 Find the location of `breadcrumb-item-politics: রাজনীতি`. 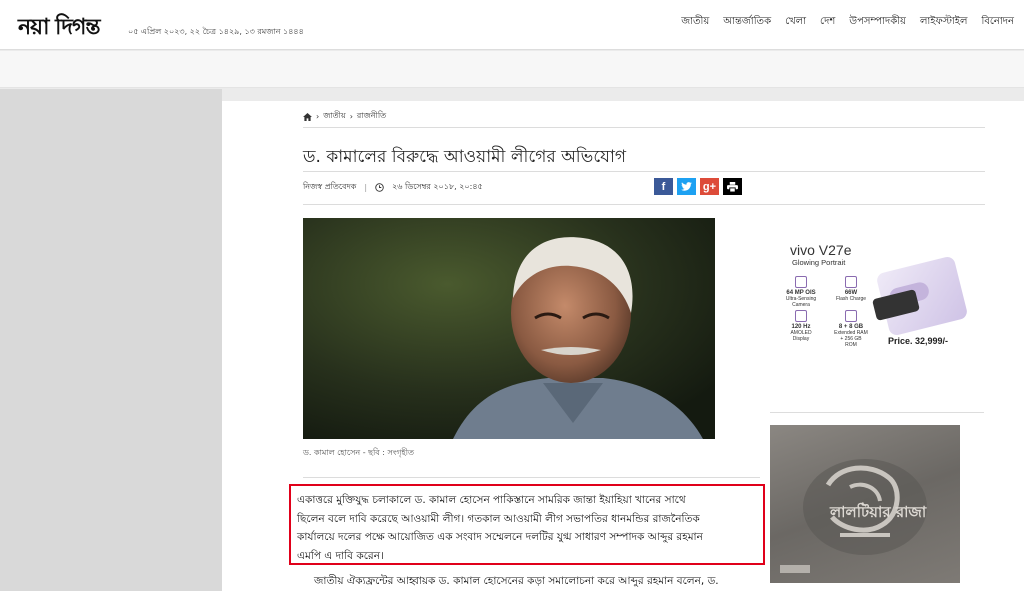

breadcrumb-item-politics: রাজনীতি is located at coordinates (371, 116).